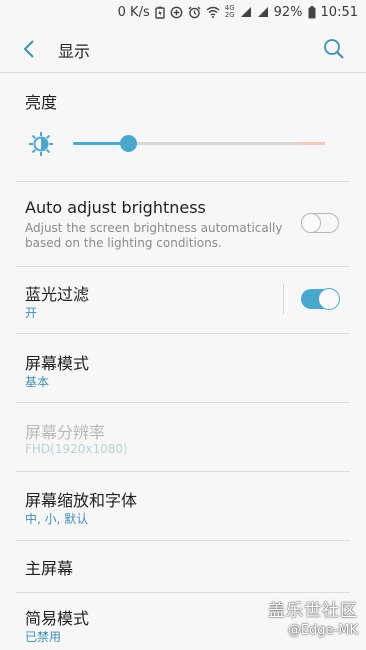 Image resolution: width=366 pixels, height=650 pixels. Describe the element at coordinates (81, 500) in the screenshot. I see `screen-zoom-font-title: 屏幕缩放和字体` at that location.